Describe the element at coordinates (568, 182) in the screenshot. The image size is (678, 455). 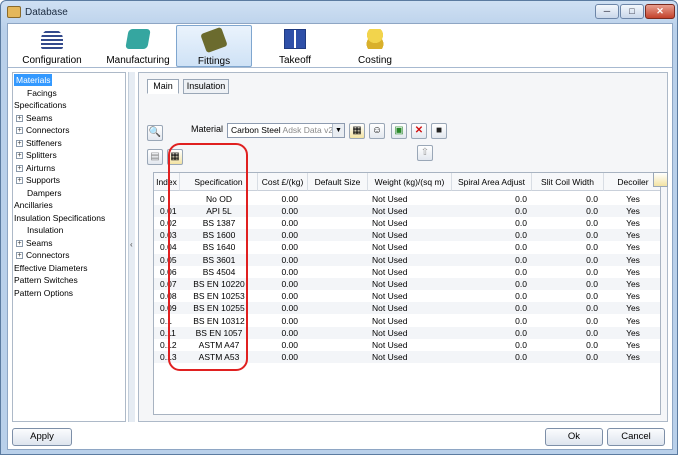
I see `column-header-slit-coil-width: Slit Coil Width` at that location.